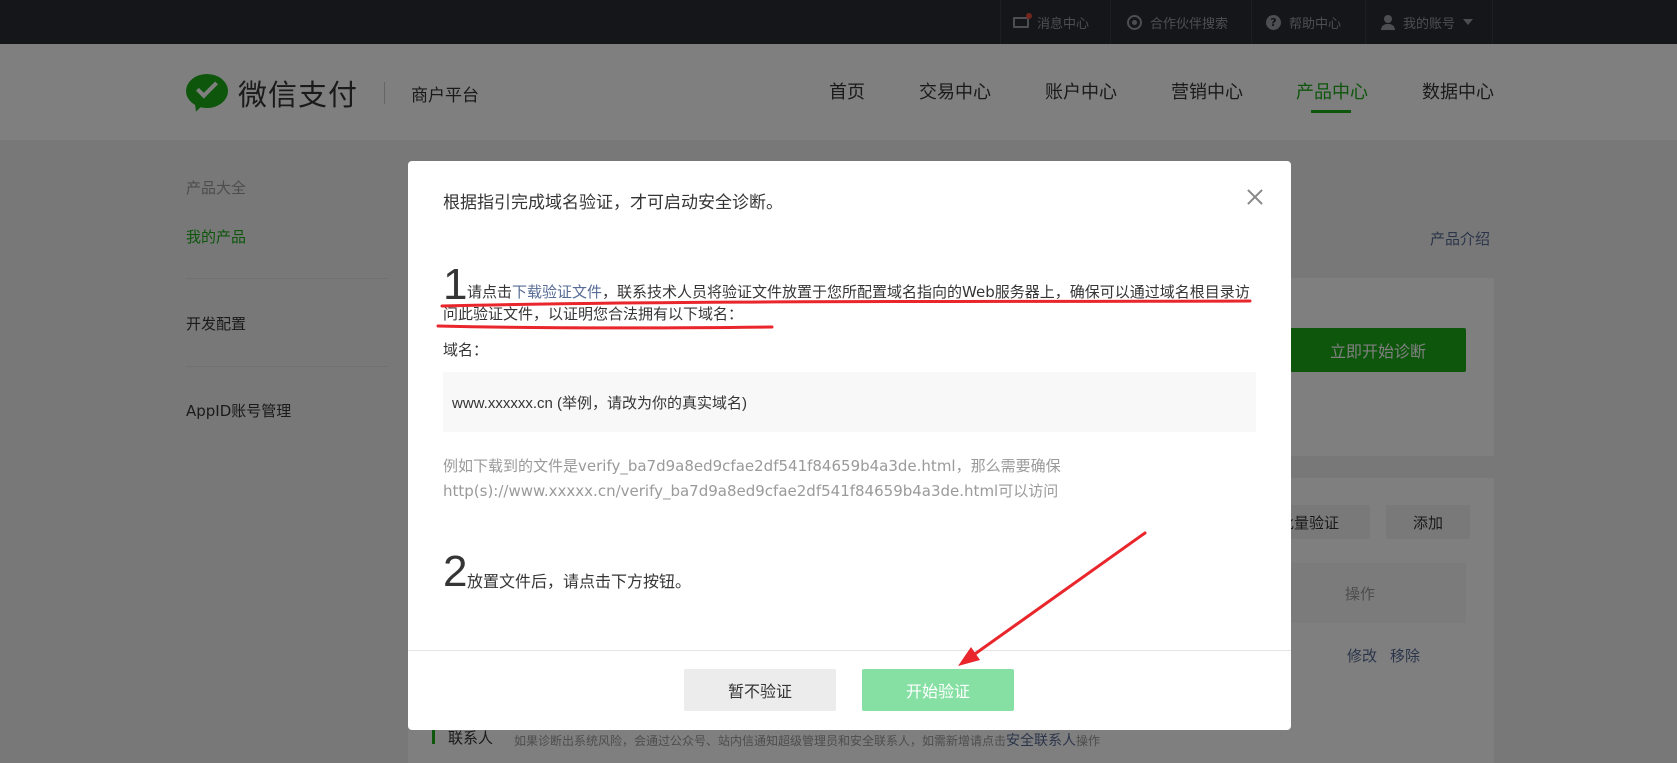 This screenshot has width=1677, height=763. I want to click on skip-verify-button: 暂不验证, so click(760, 690).